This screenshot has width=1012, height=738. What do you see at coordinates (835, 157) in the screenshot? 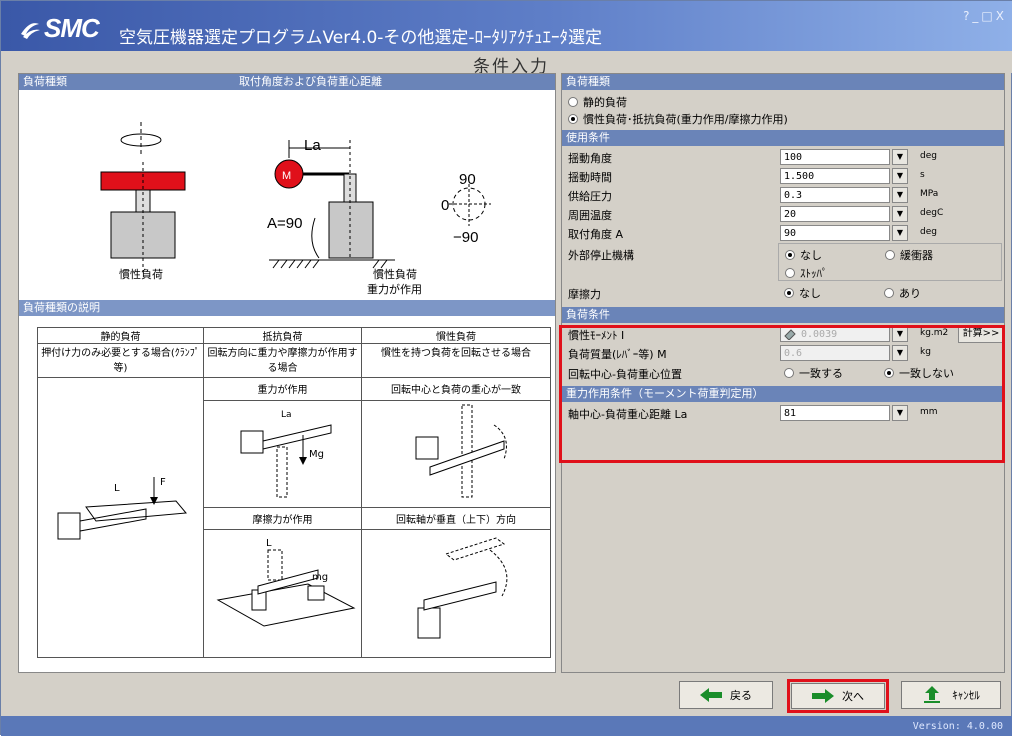
I see `swing-angle-input: 100` at bounding box center [835, 157].